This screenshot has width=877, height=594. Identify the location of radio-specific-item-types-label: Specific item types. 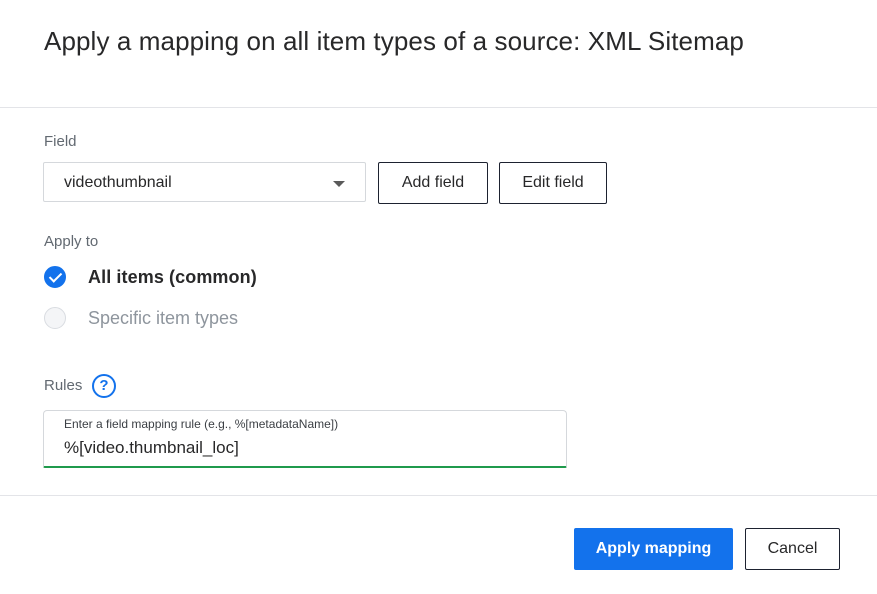
(163, 317).